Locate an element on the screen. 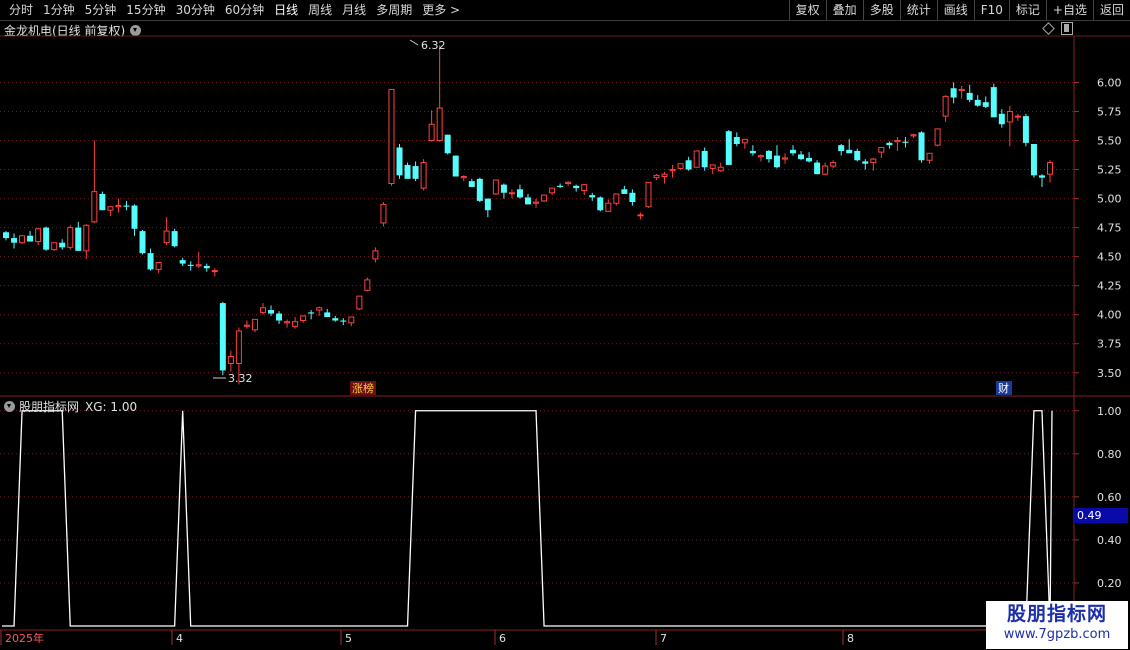 The height and width of the screenshot is (650, 1130). price-tick-label: 6.00 is located at coordinates (1109, 82).